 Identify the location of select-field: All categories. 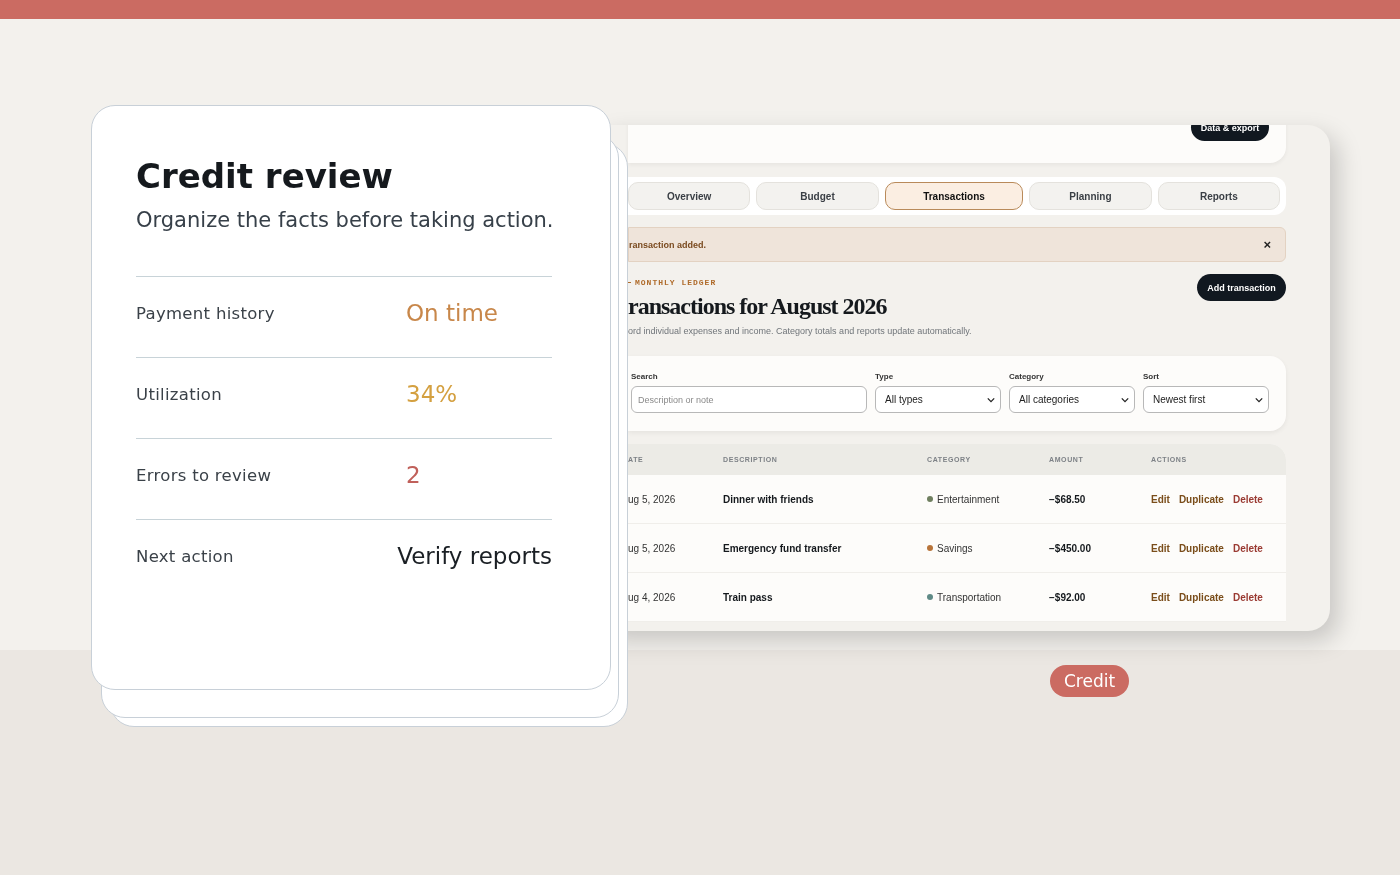
(1072, 399).